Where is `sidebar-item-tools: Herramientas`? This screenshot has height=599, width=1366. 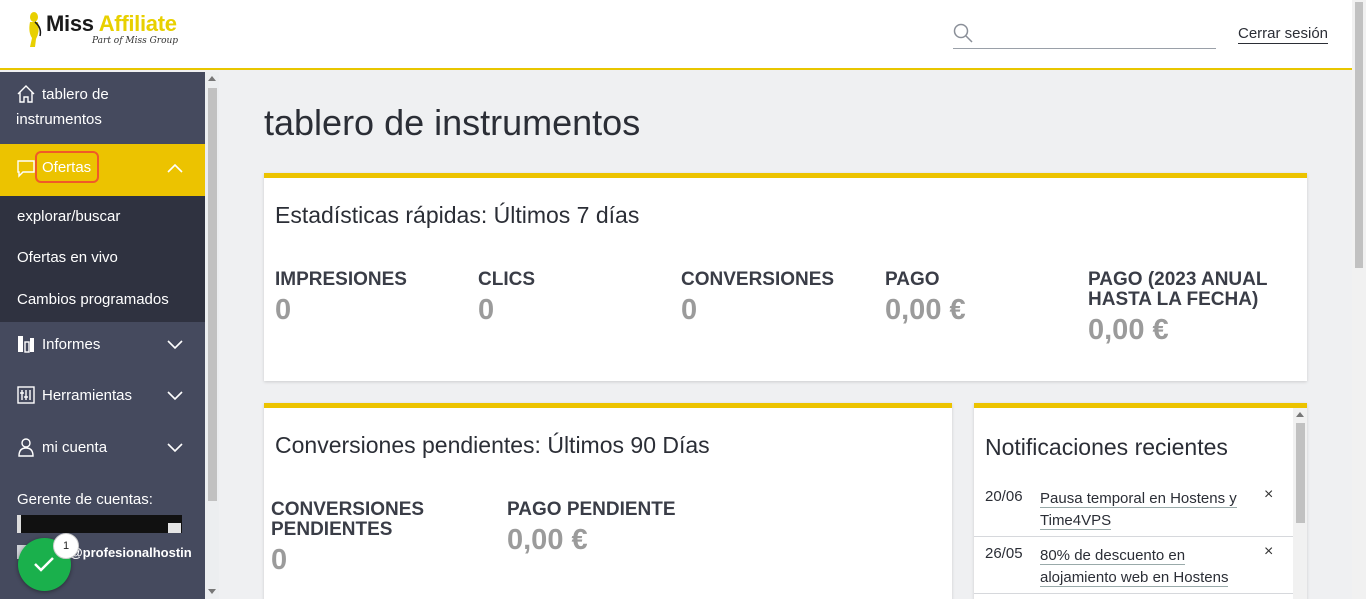
sidebar-item-tools: Herramientas is located at coordinates (102, 398).